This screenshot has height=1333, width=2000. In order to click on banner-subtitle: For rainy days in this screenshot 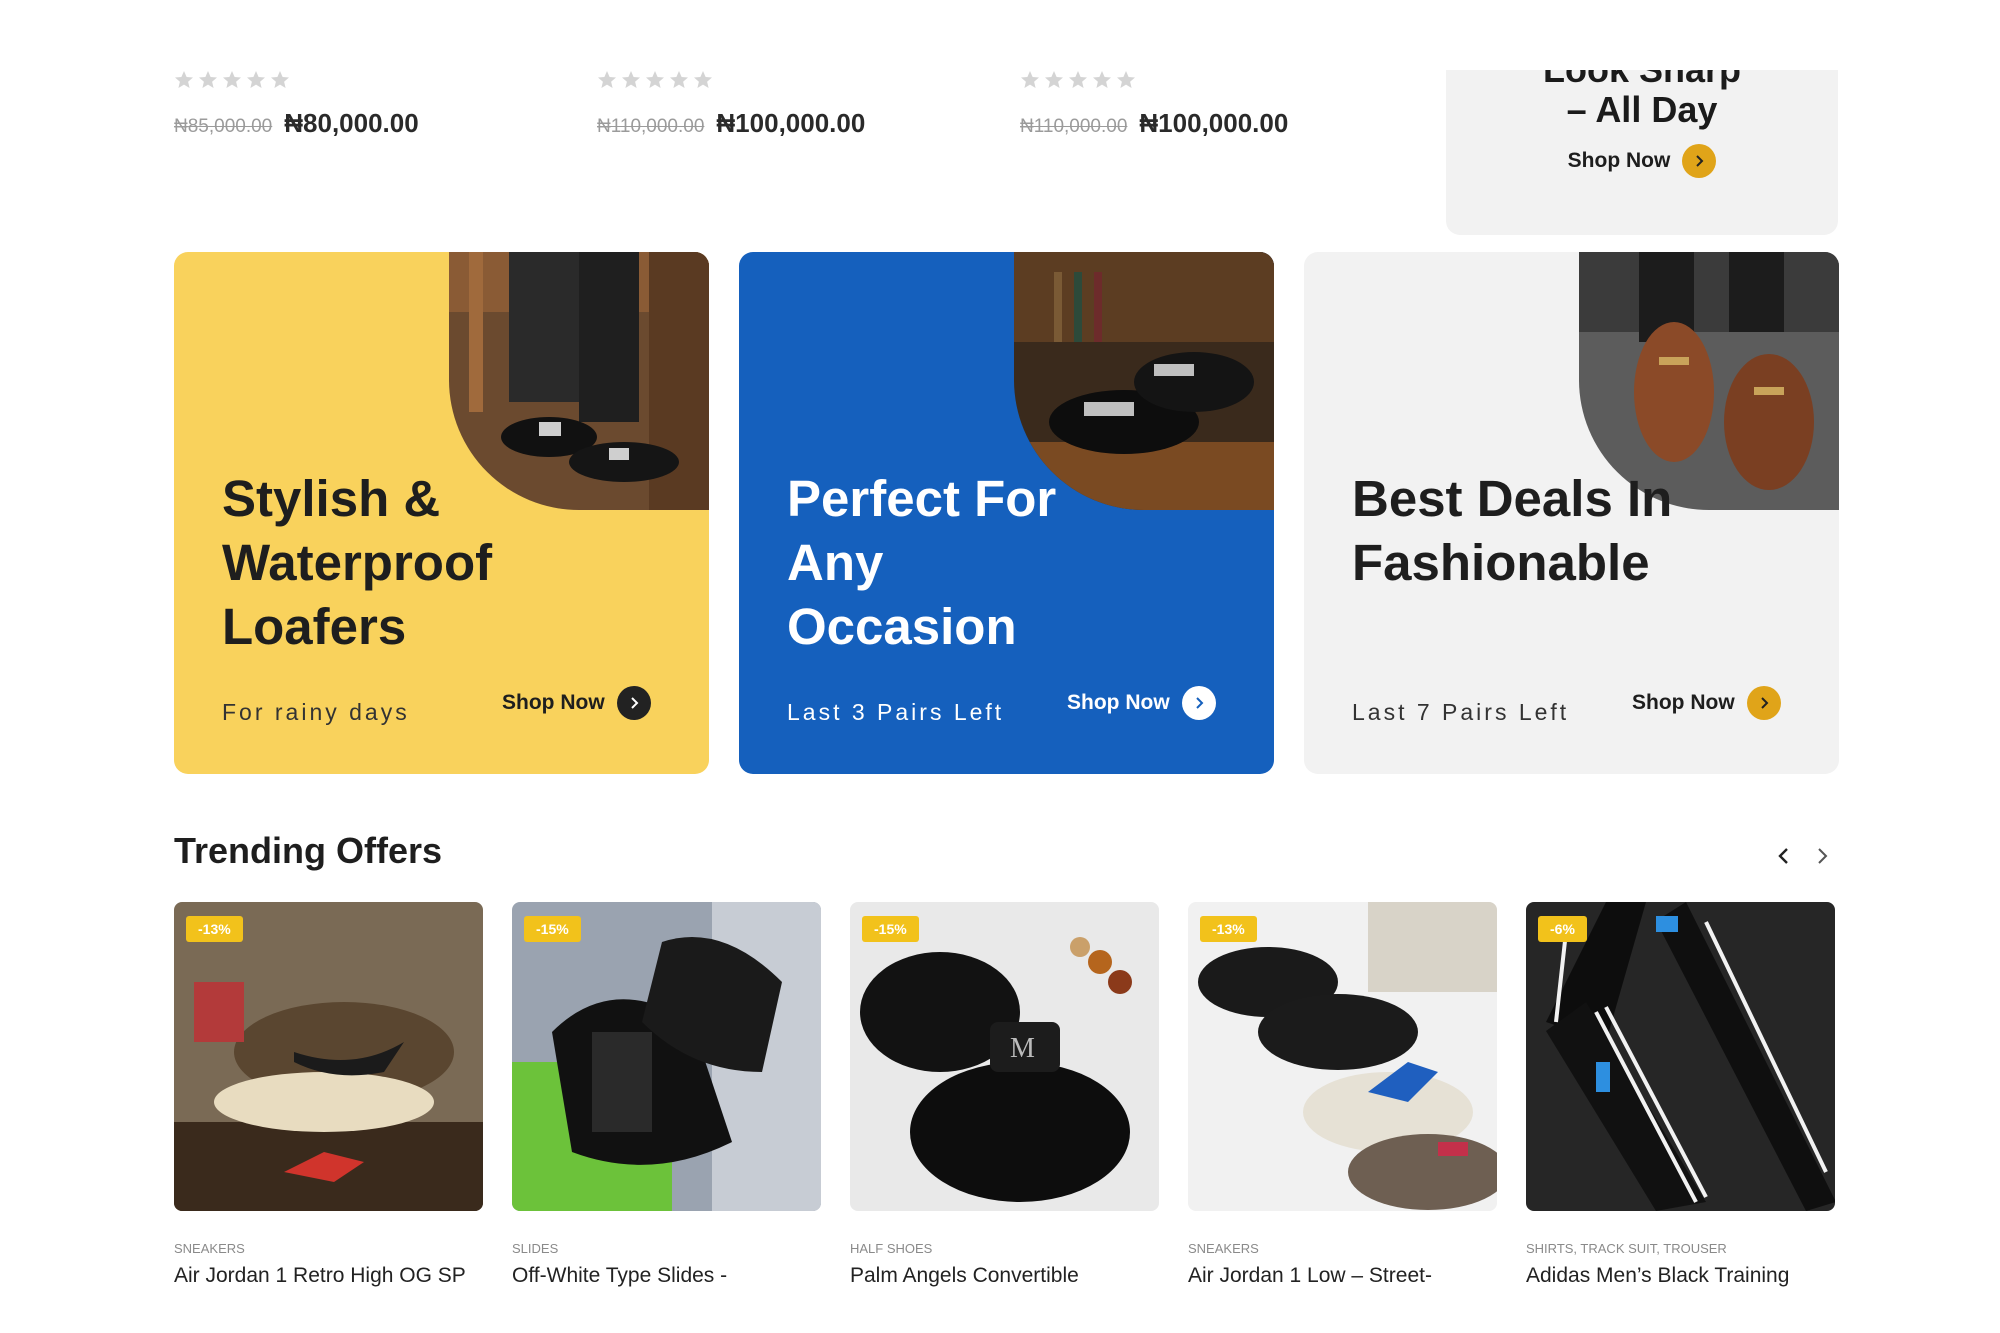, I will do `click(316, 712)`.